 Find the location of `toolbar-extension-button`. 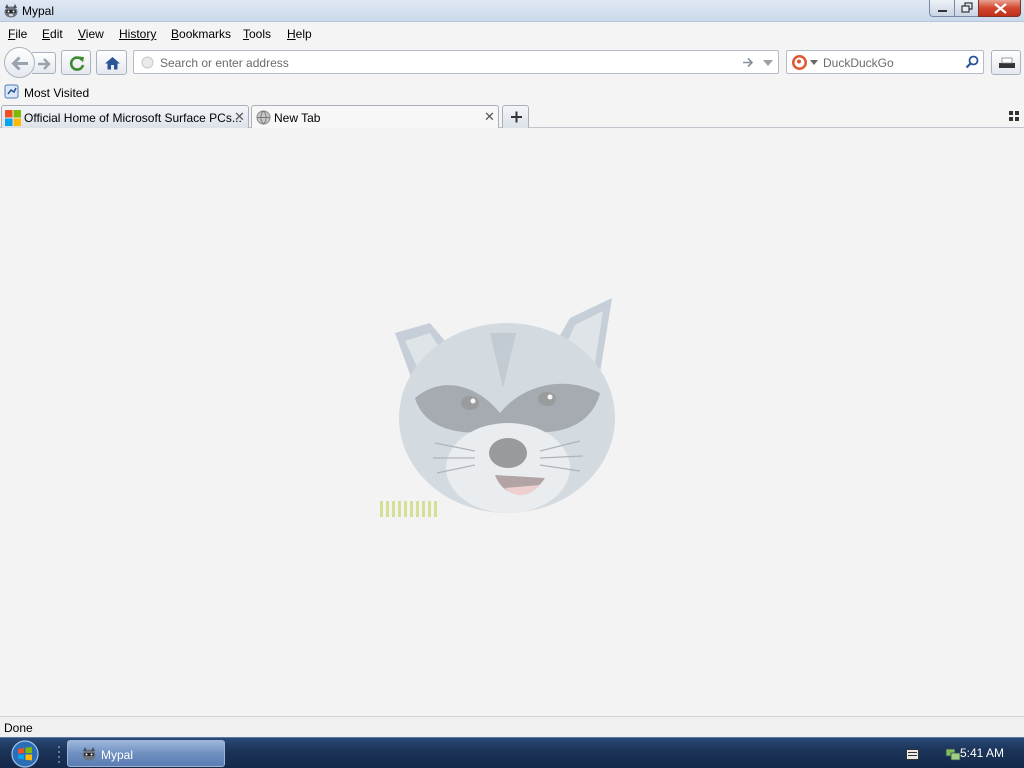

toolbar-extension-button is located at coordinates (1006, 62).